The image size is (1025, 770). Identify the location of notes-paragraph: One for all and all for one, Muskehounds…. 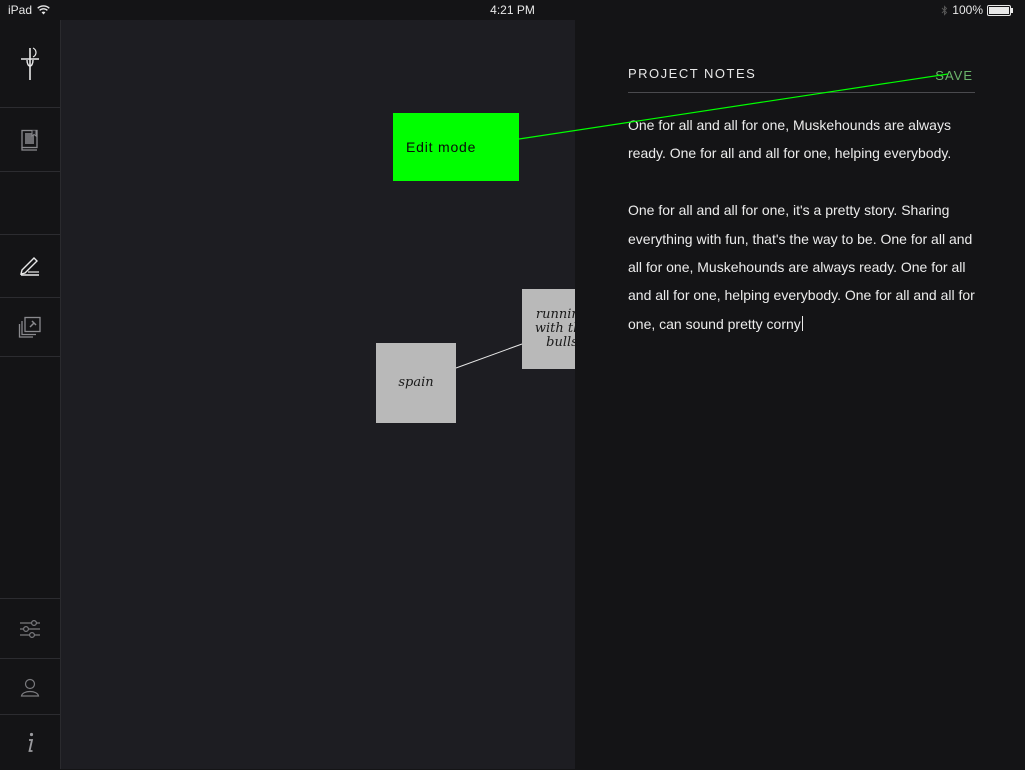
(790, 139).